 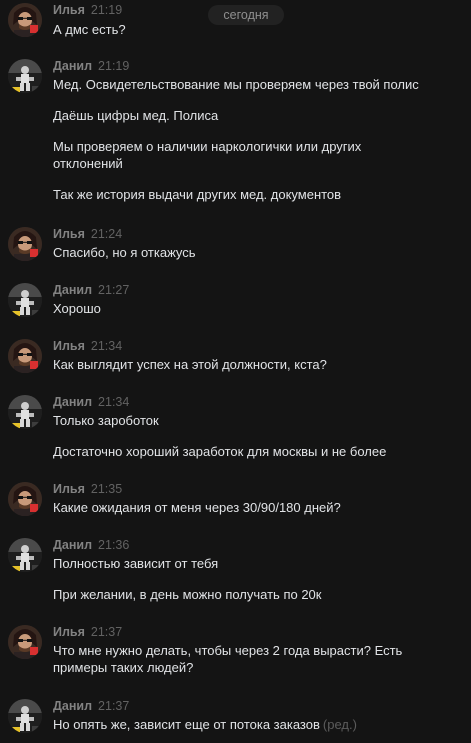 I want to click on message-header: Илья 21:34, so click(x=87, y=346).